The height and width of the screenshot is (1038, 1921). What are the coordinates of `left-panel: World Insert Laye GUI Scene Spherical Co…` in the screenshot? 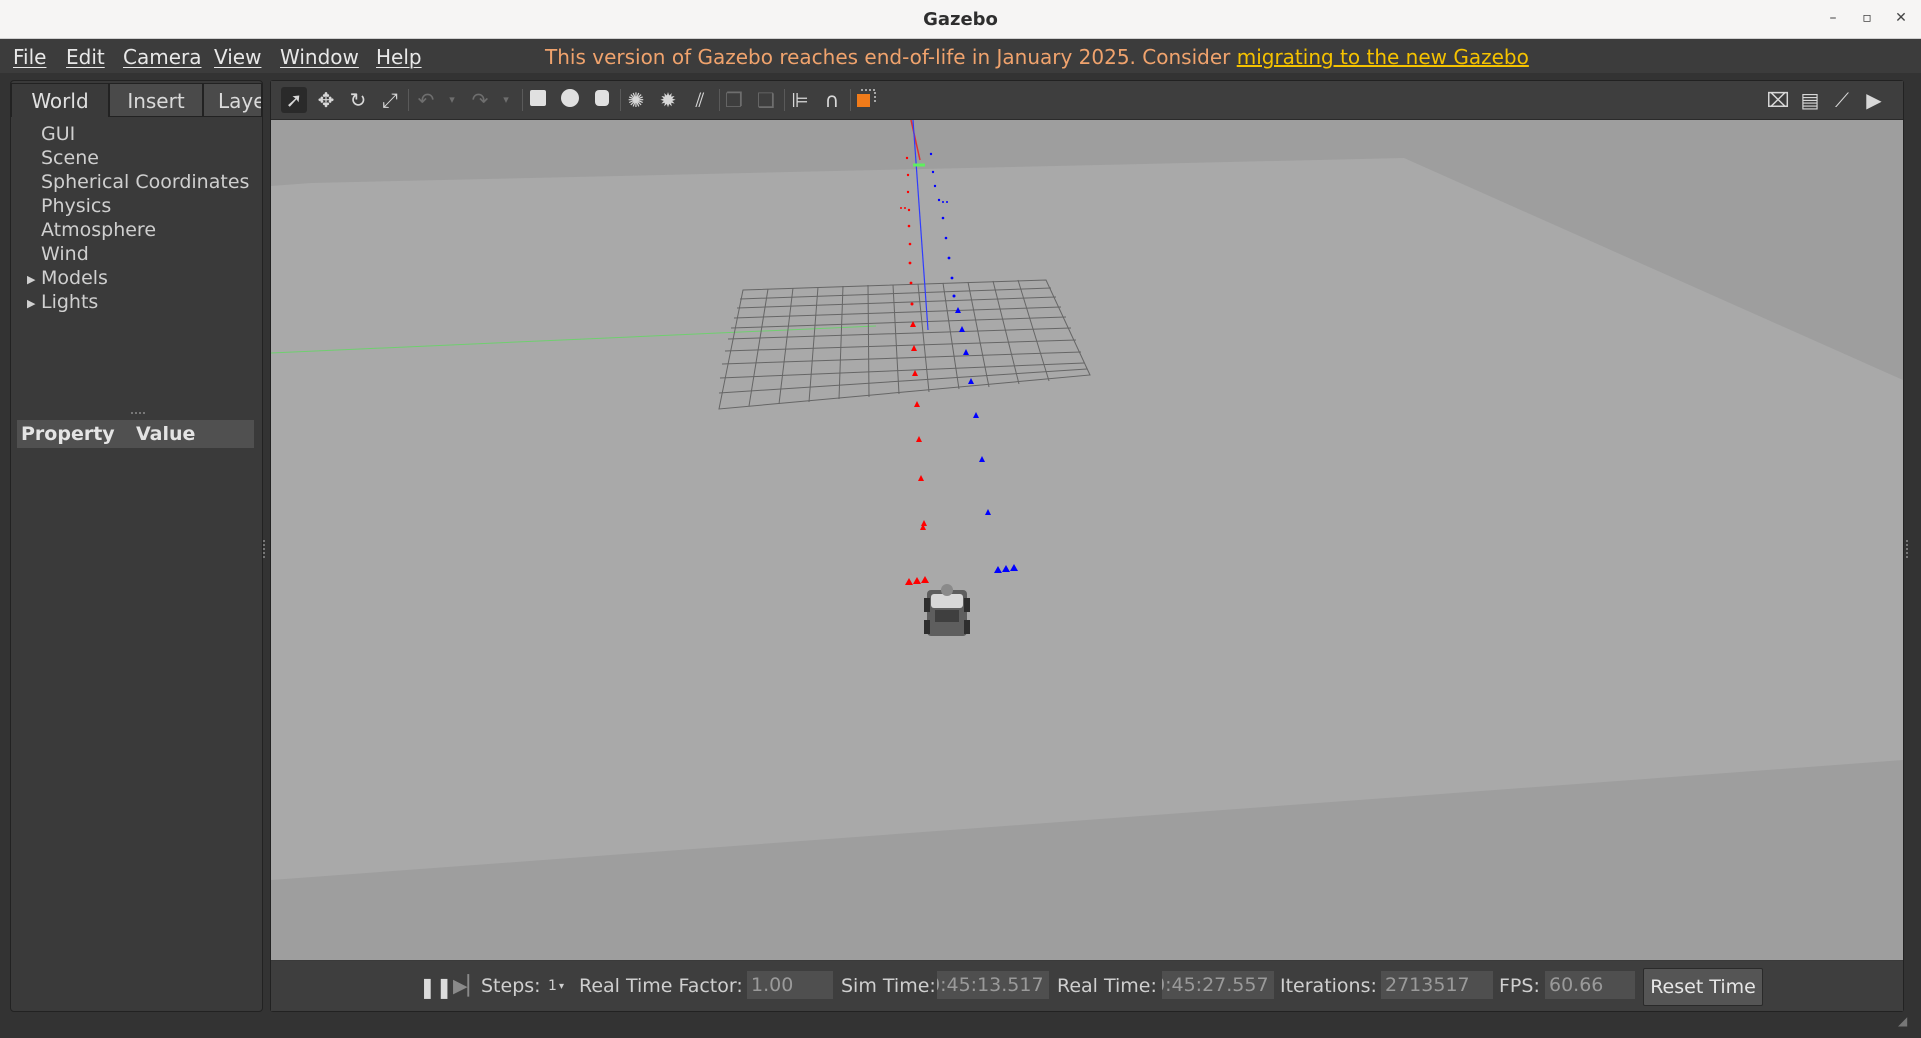 It's located at (136, 546).